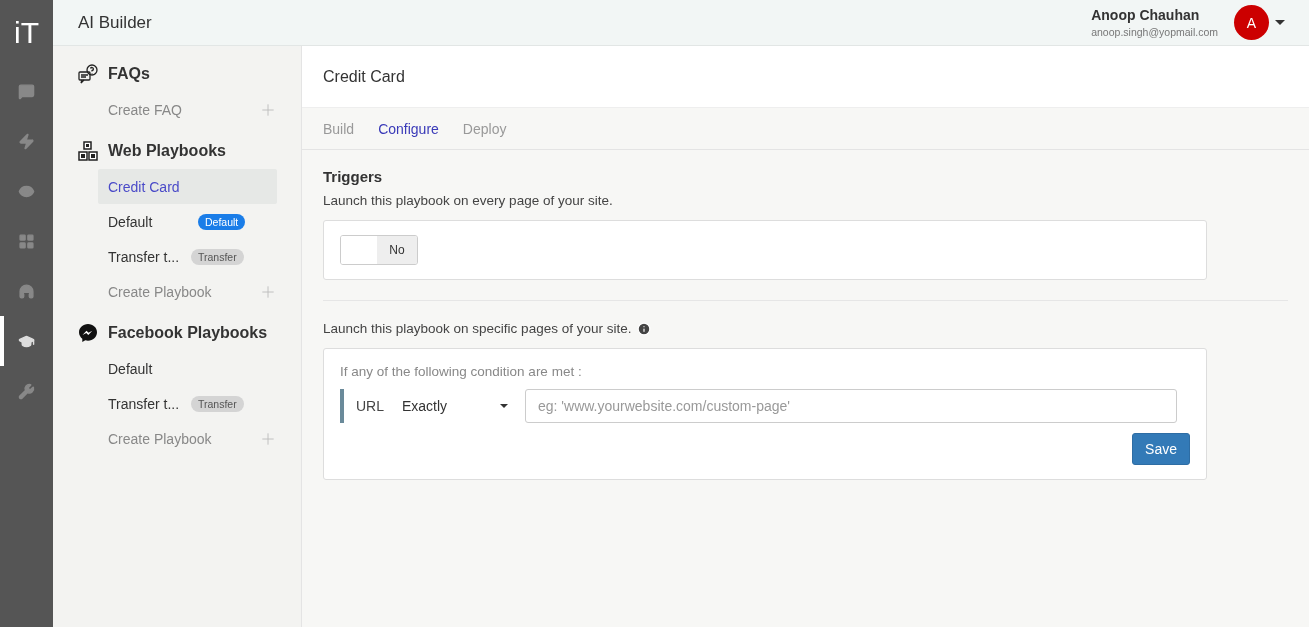  Describe the element at coordinates (1280, 22) in the screenshot. I see `caret-icon` at that location.